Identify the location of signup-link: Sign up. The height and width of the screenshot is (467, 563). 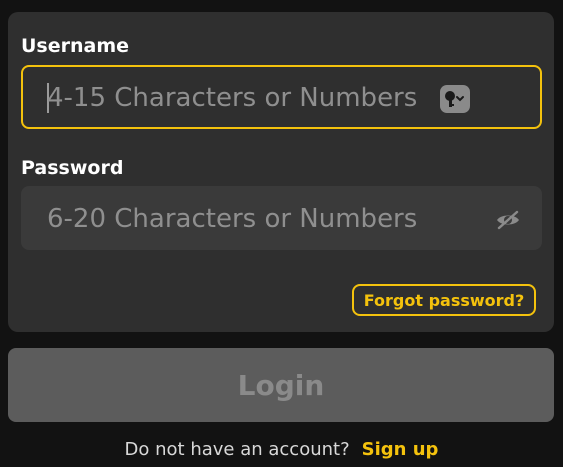
(400, 449).